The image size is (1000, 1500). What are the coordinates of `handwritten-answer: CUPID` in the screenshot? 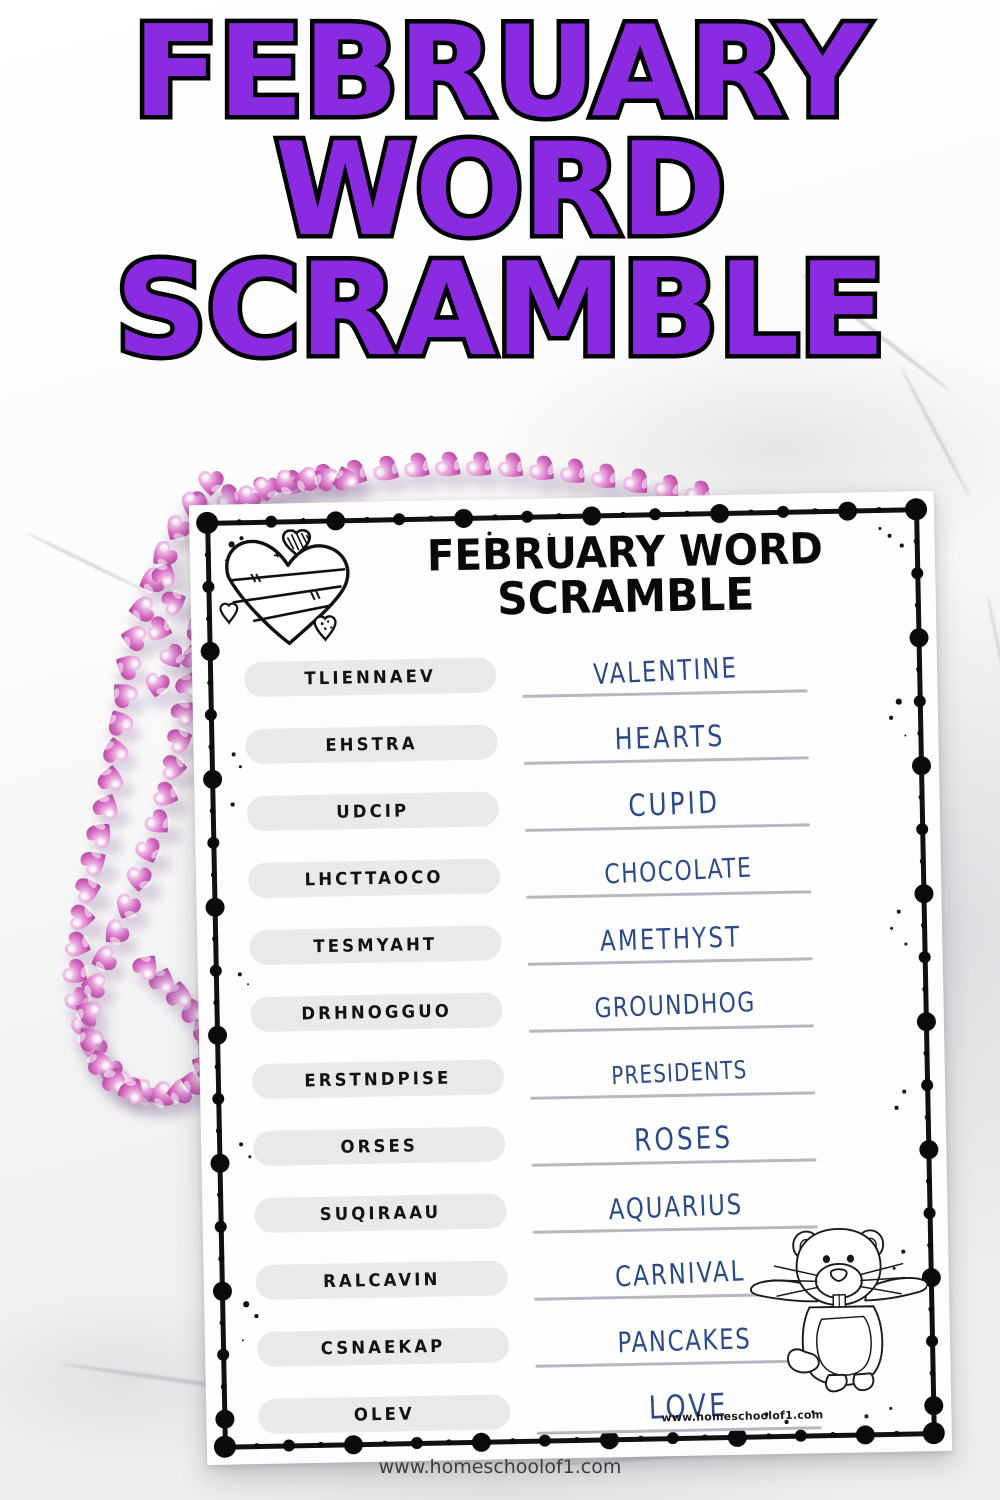 It's located at (674, 805).